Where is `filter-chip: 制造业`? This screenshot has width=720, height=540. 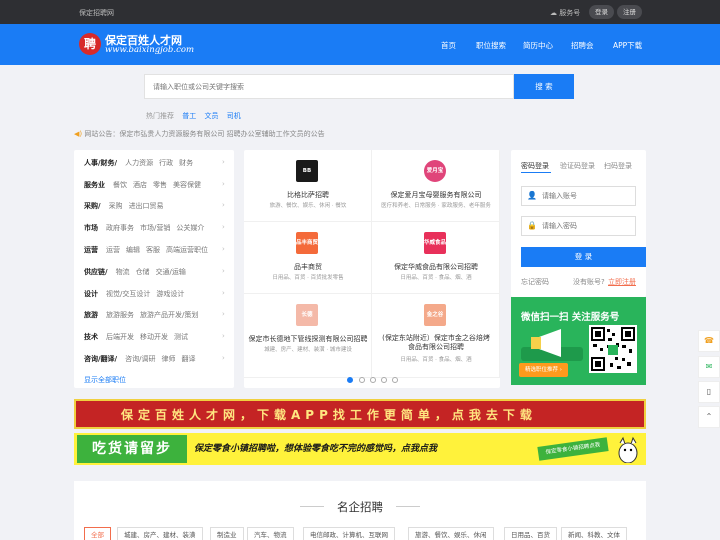 filter-chip: 制造业 is located at coordinates (227, 533).